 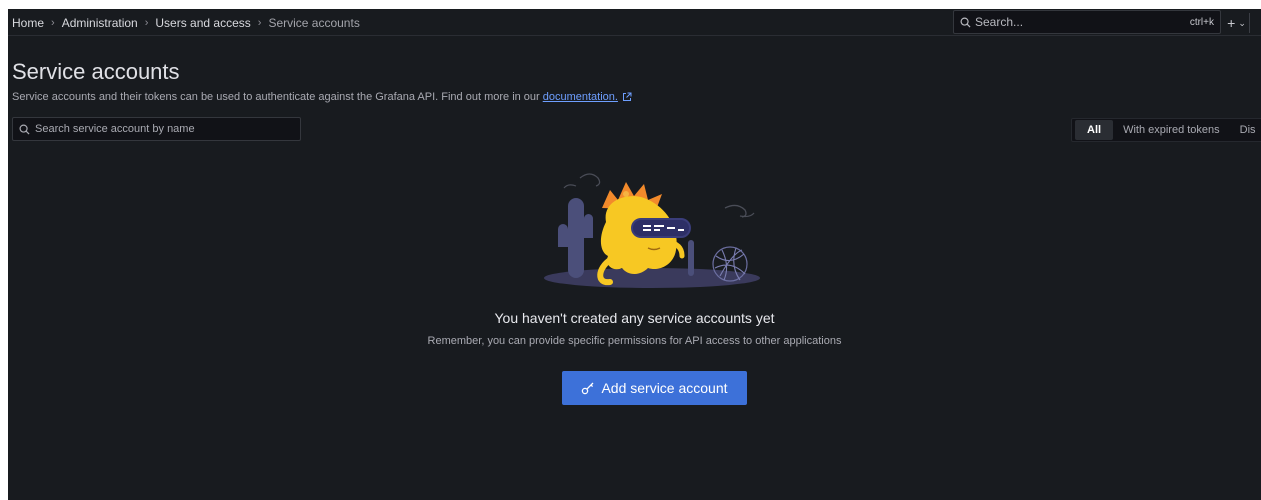 I want to click on add-service-account-label: Add service account, so click(x=664, y=388).